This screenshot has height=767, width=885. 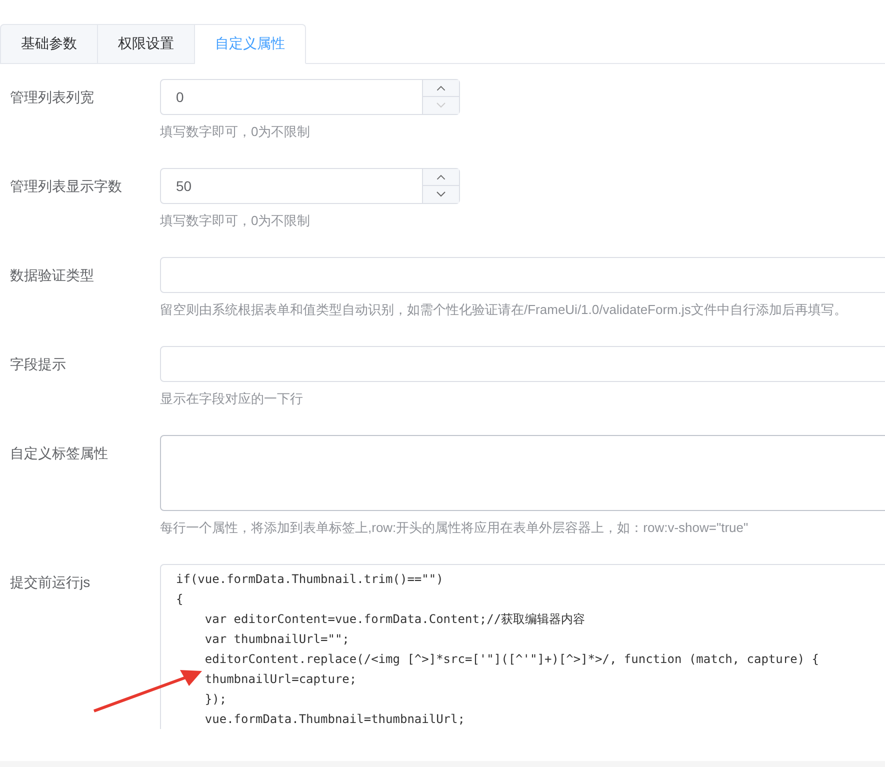 What do you see at coordinates (52, 97) in the screenshot?
I see `field-label: 管理列表列宽` at bounding box center [52, 97].